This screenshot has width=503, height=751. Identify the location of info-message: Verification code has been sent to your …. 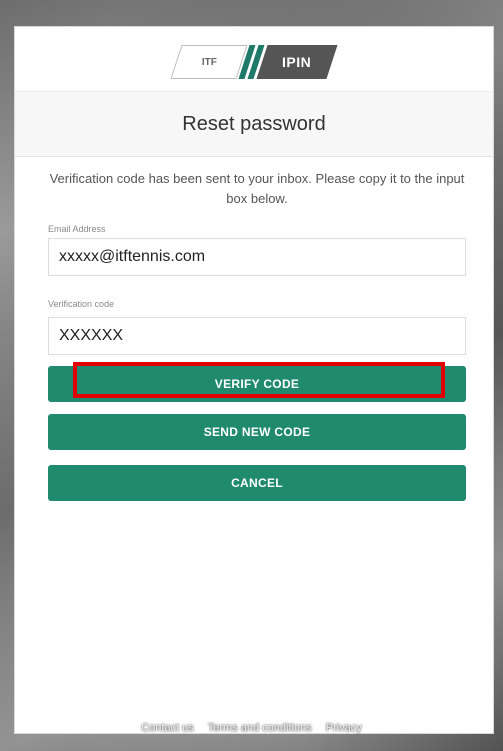
(257, 188).